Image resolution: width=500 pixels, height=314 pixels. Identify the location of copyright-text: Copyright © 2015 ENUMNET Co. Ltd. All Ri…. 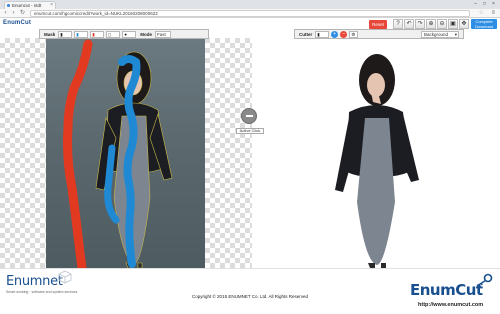
(250, 296).